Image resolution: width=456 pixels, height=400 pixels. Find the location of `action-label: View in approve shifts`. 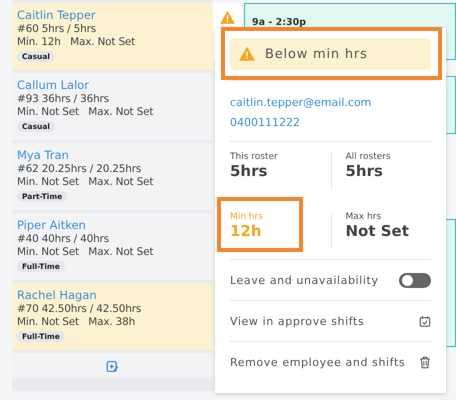

action-label: View in approve shifts is located at coordinates (297, 321).